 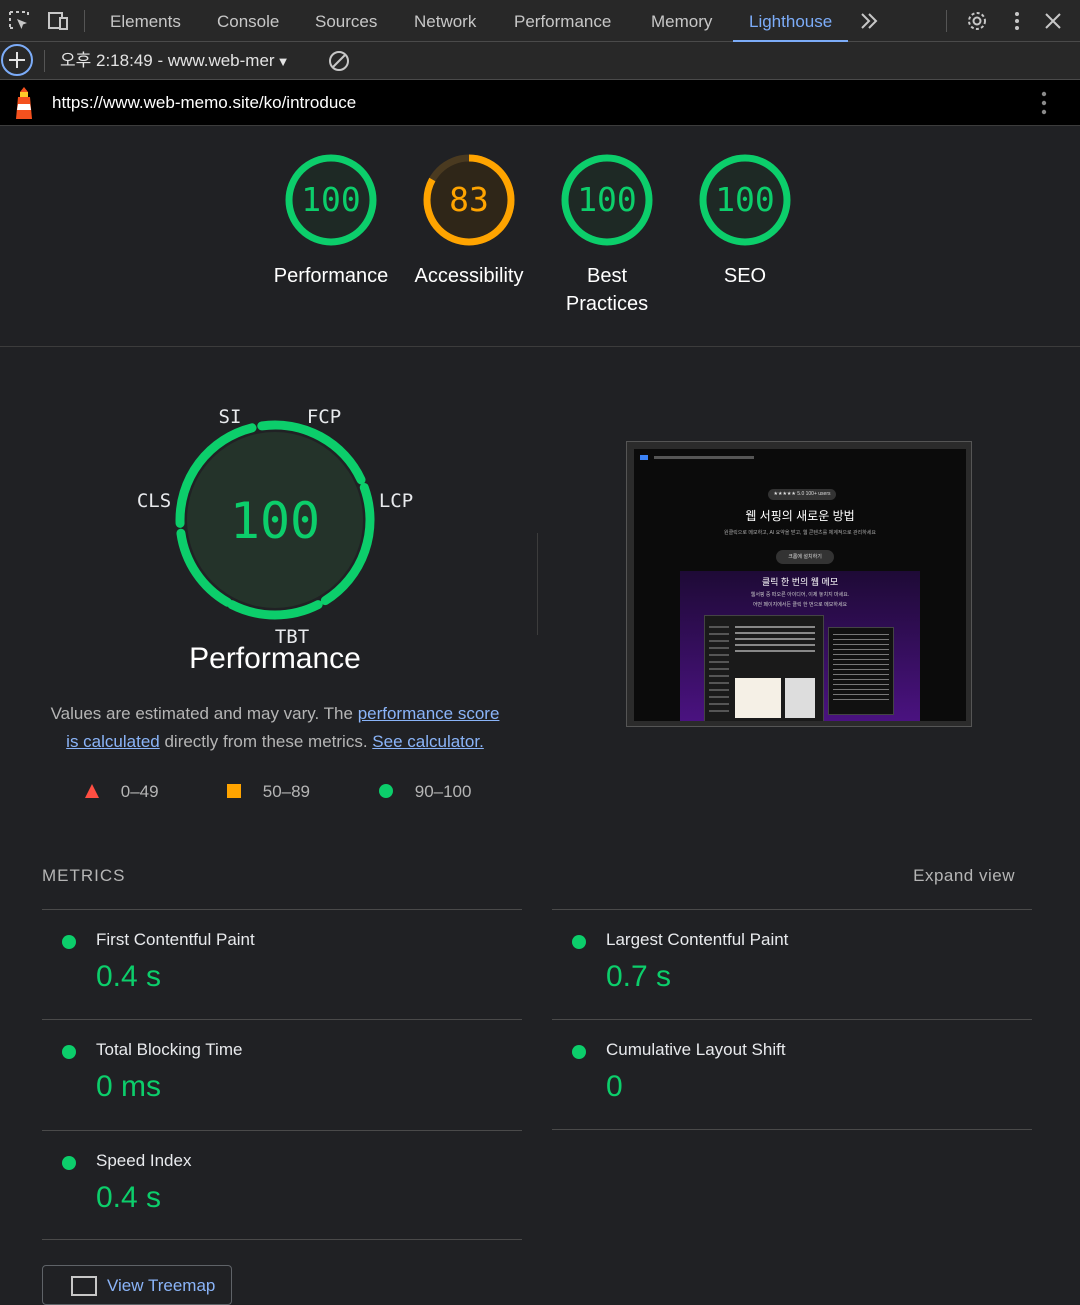 What do you see at coordinates (275, 521) in the screenshot?
I see `performance-score: 100` at bounding box center [275, 521].